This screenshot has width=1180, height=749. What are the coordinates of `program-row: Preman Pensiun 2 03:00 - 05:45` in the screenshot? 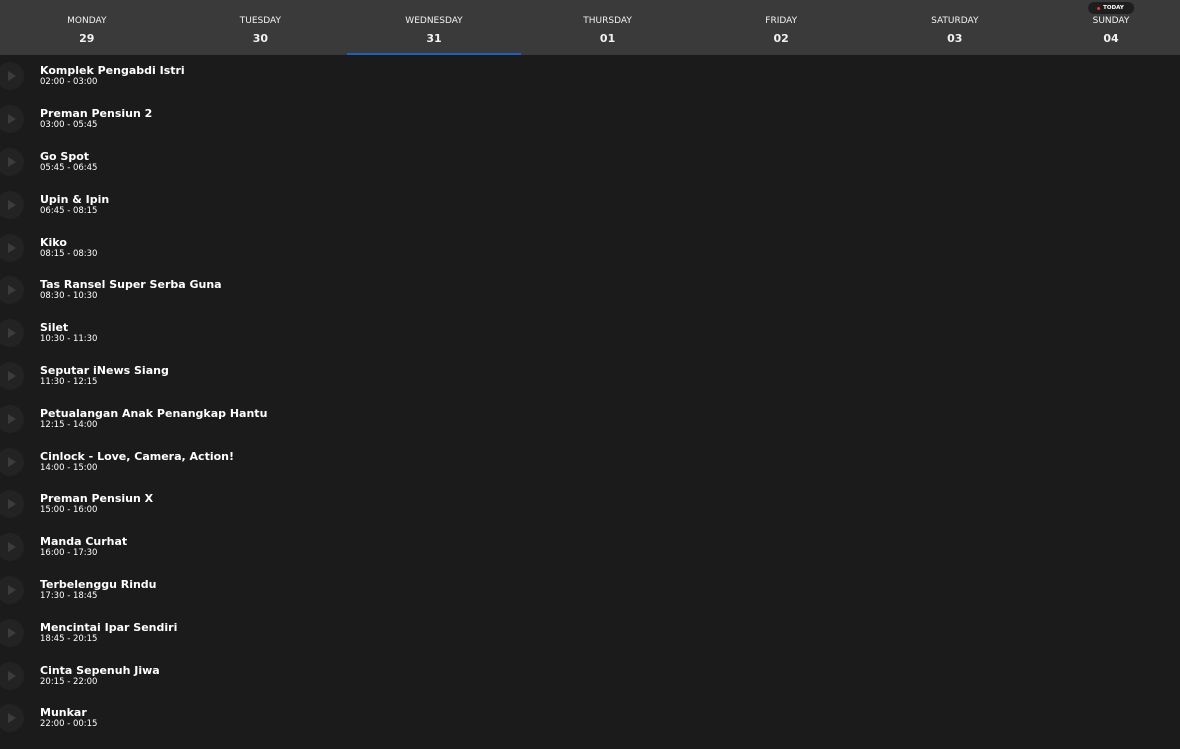 It's located at (590, 119).